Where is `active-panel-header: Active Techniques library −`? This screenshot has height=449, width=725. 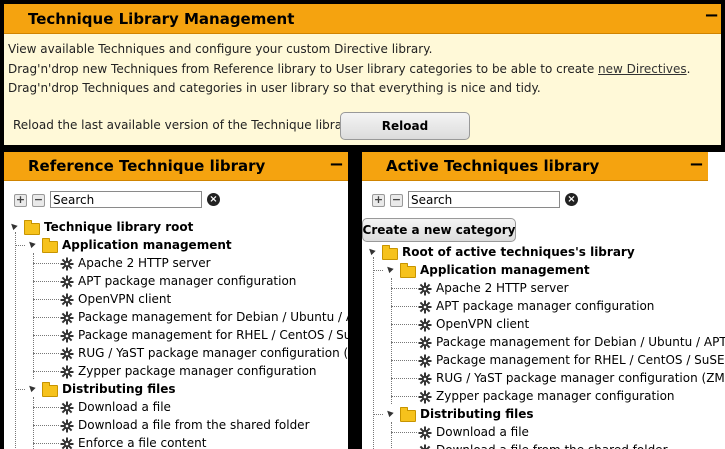
active-panel-header: Active Techniques library − is located at coordinates (535, 166).